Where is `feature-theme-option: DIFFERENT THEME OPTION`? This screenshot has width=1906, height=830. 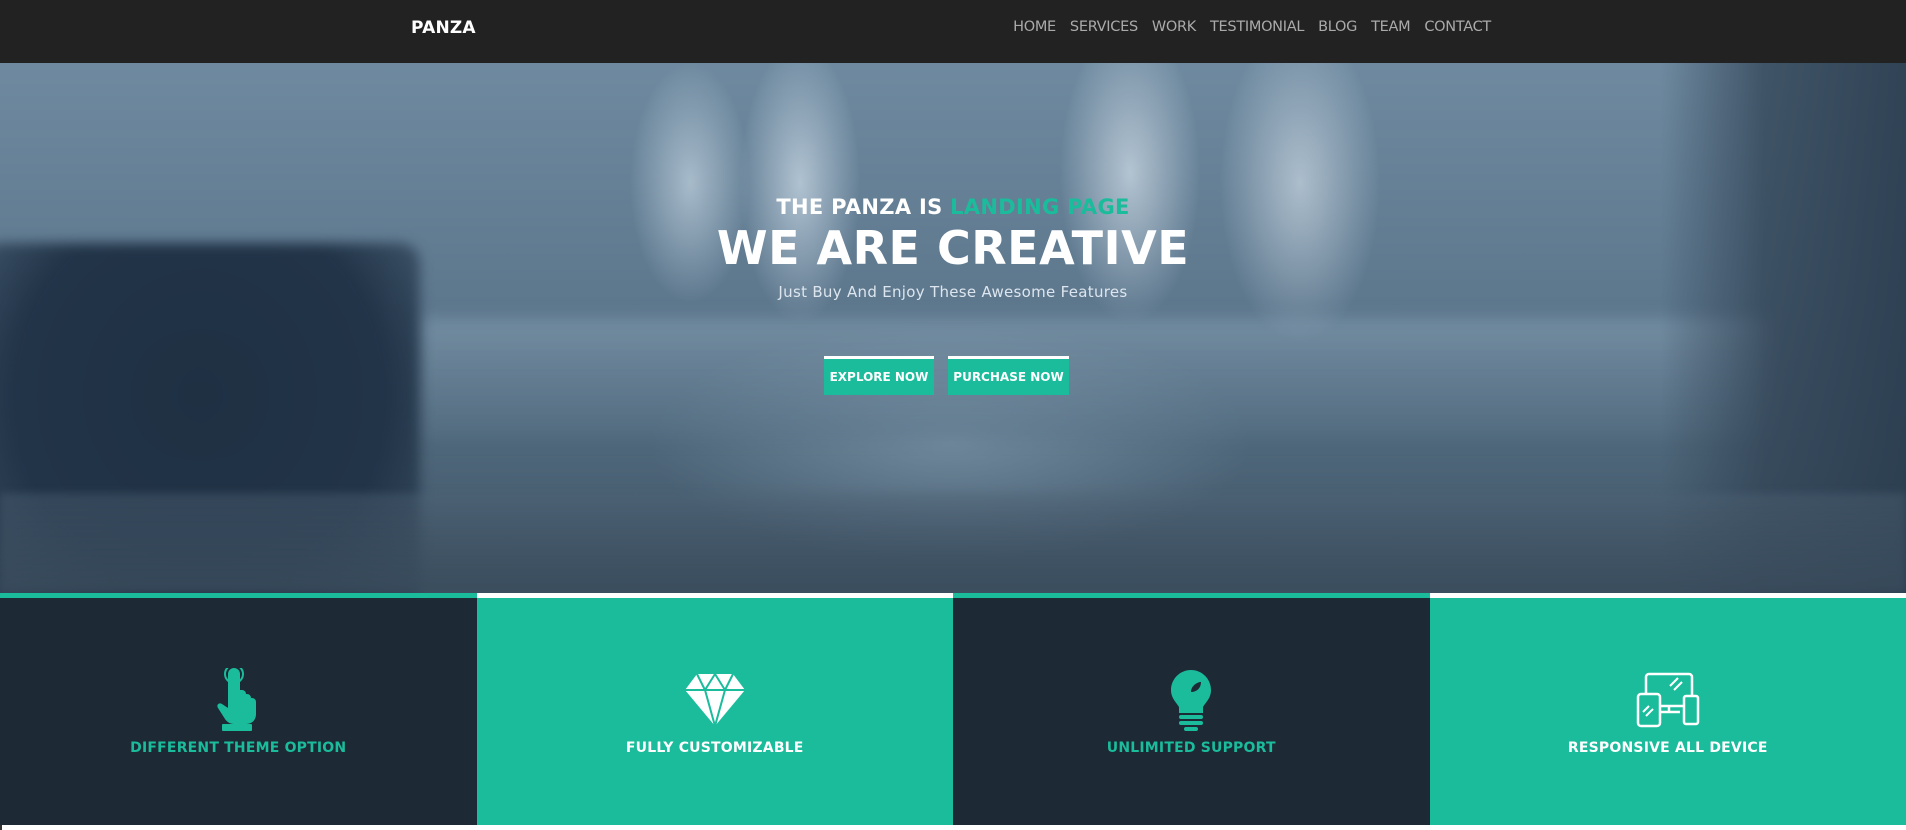 feature-theme-option: DIFFERENT THEME OPTION is located at coordinates (238, 709).